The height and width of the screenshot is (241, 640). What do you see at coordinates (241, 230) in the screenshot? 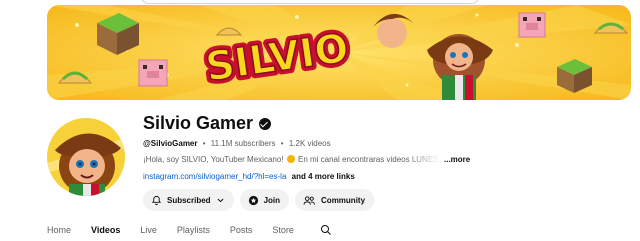
I see `tab-posts: Posts` at bounding box center [241, 230].